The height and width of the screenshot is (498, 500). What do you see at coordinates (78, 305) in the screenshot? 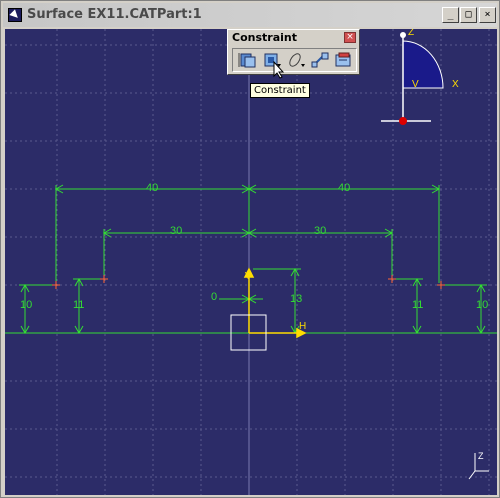
I see `dim-11-left: 11` at bounding box center [78, 305].